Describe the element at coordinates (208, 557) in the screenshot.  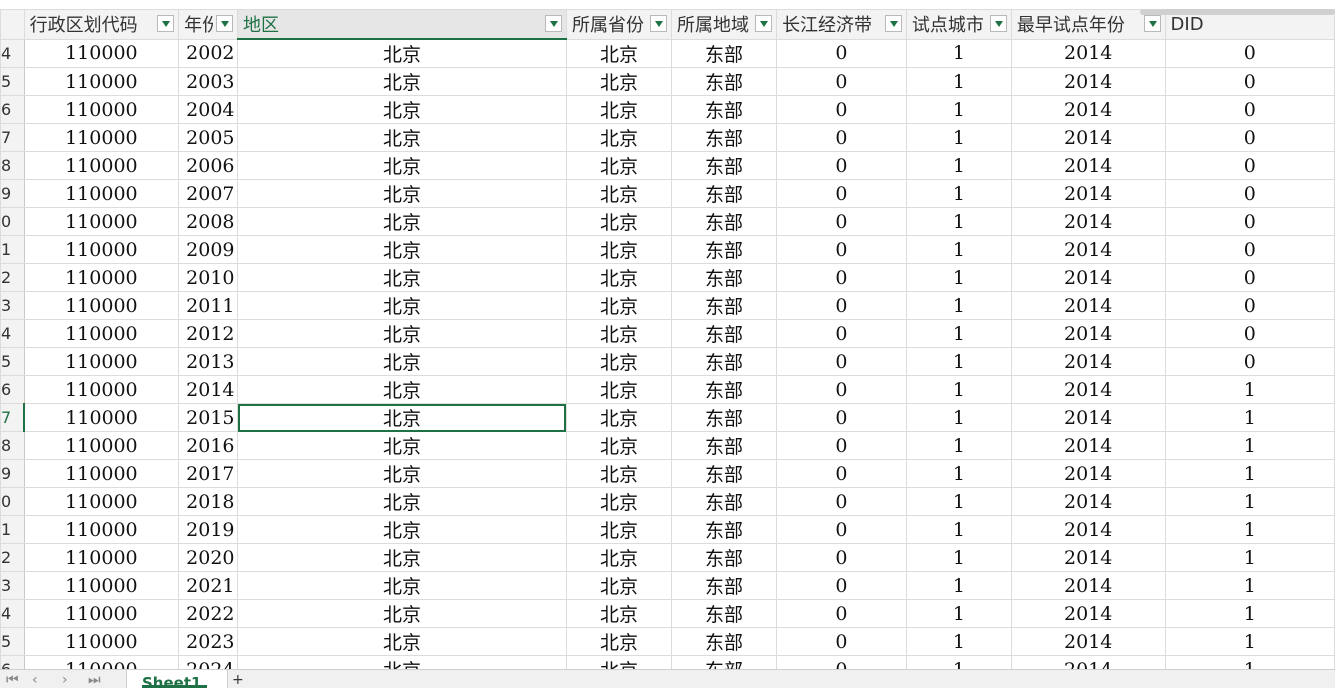
I see `table-cell: 2020` at that location.